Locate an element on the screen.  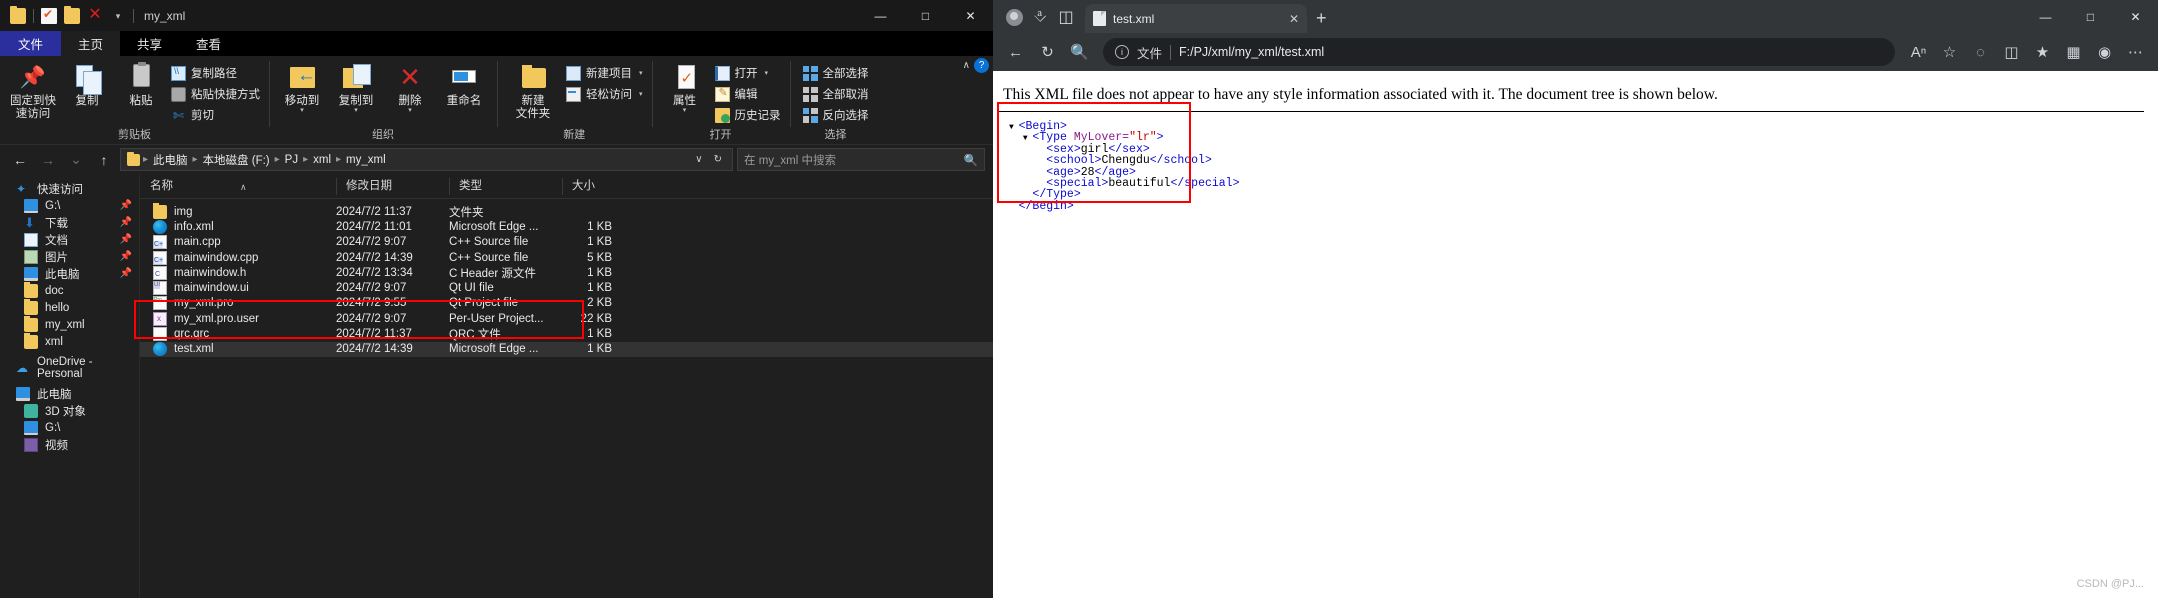
split-icon: ◫ is located at coordinates (2011, 52).